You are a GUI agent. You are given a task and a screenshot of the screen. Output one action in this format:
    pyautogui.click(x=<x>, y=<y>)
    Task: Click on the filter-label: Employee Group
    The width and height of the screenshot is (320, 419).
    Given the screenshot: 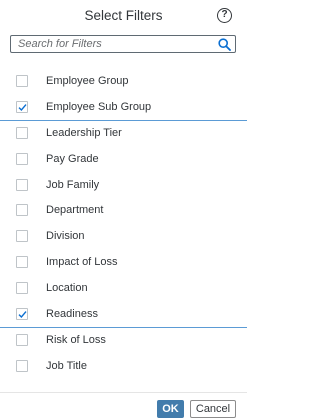 What is the action you would take?
    pyautogui.click(x=87, y=81)
    